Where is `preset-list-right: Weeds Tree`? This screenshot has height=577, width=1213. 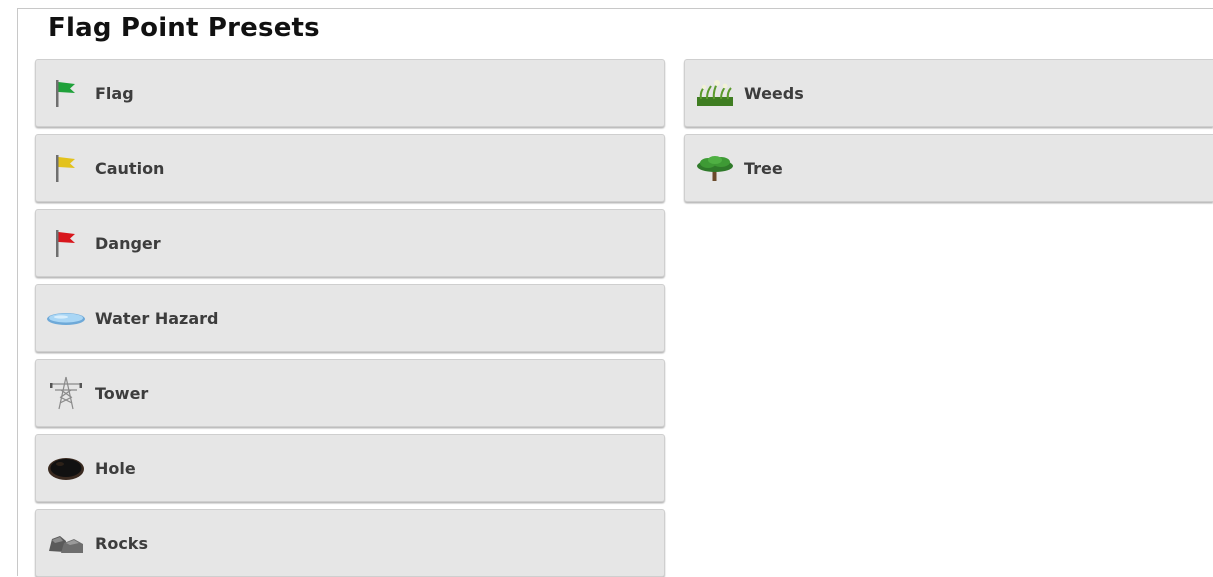
preset-list-right: Weeds Tree is located at coordinates (948, 130).